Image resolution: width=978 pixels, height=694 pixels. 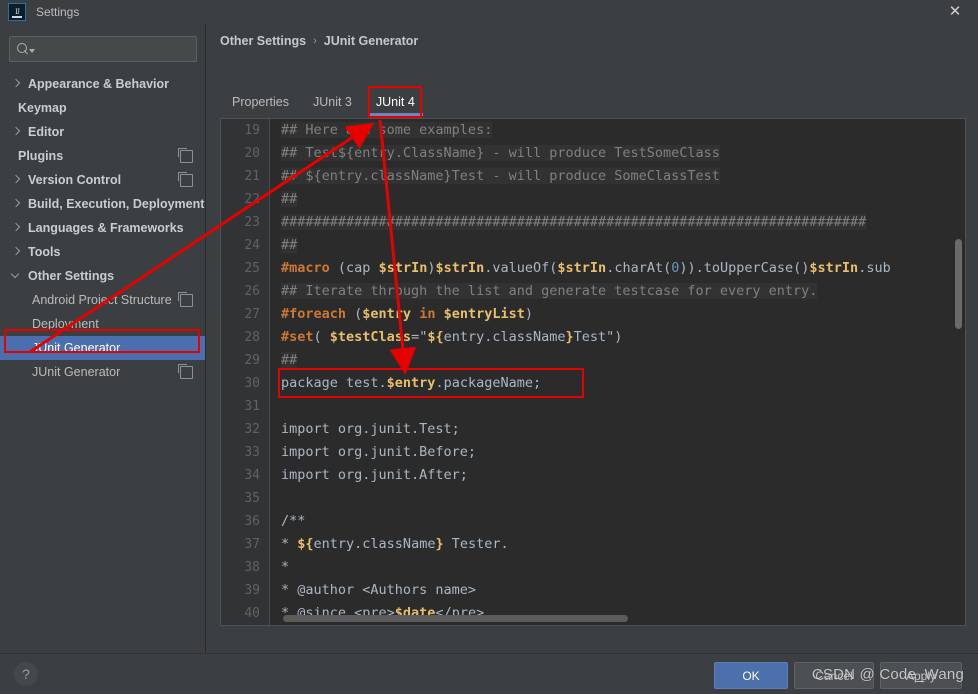 What do you see at coordinates (617, 567) in the screenshot?
I see `code-line: *` at bounding box center [617, 567].